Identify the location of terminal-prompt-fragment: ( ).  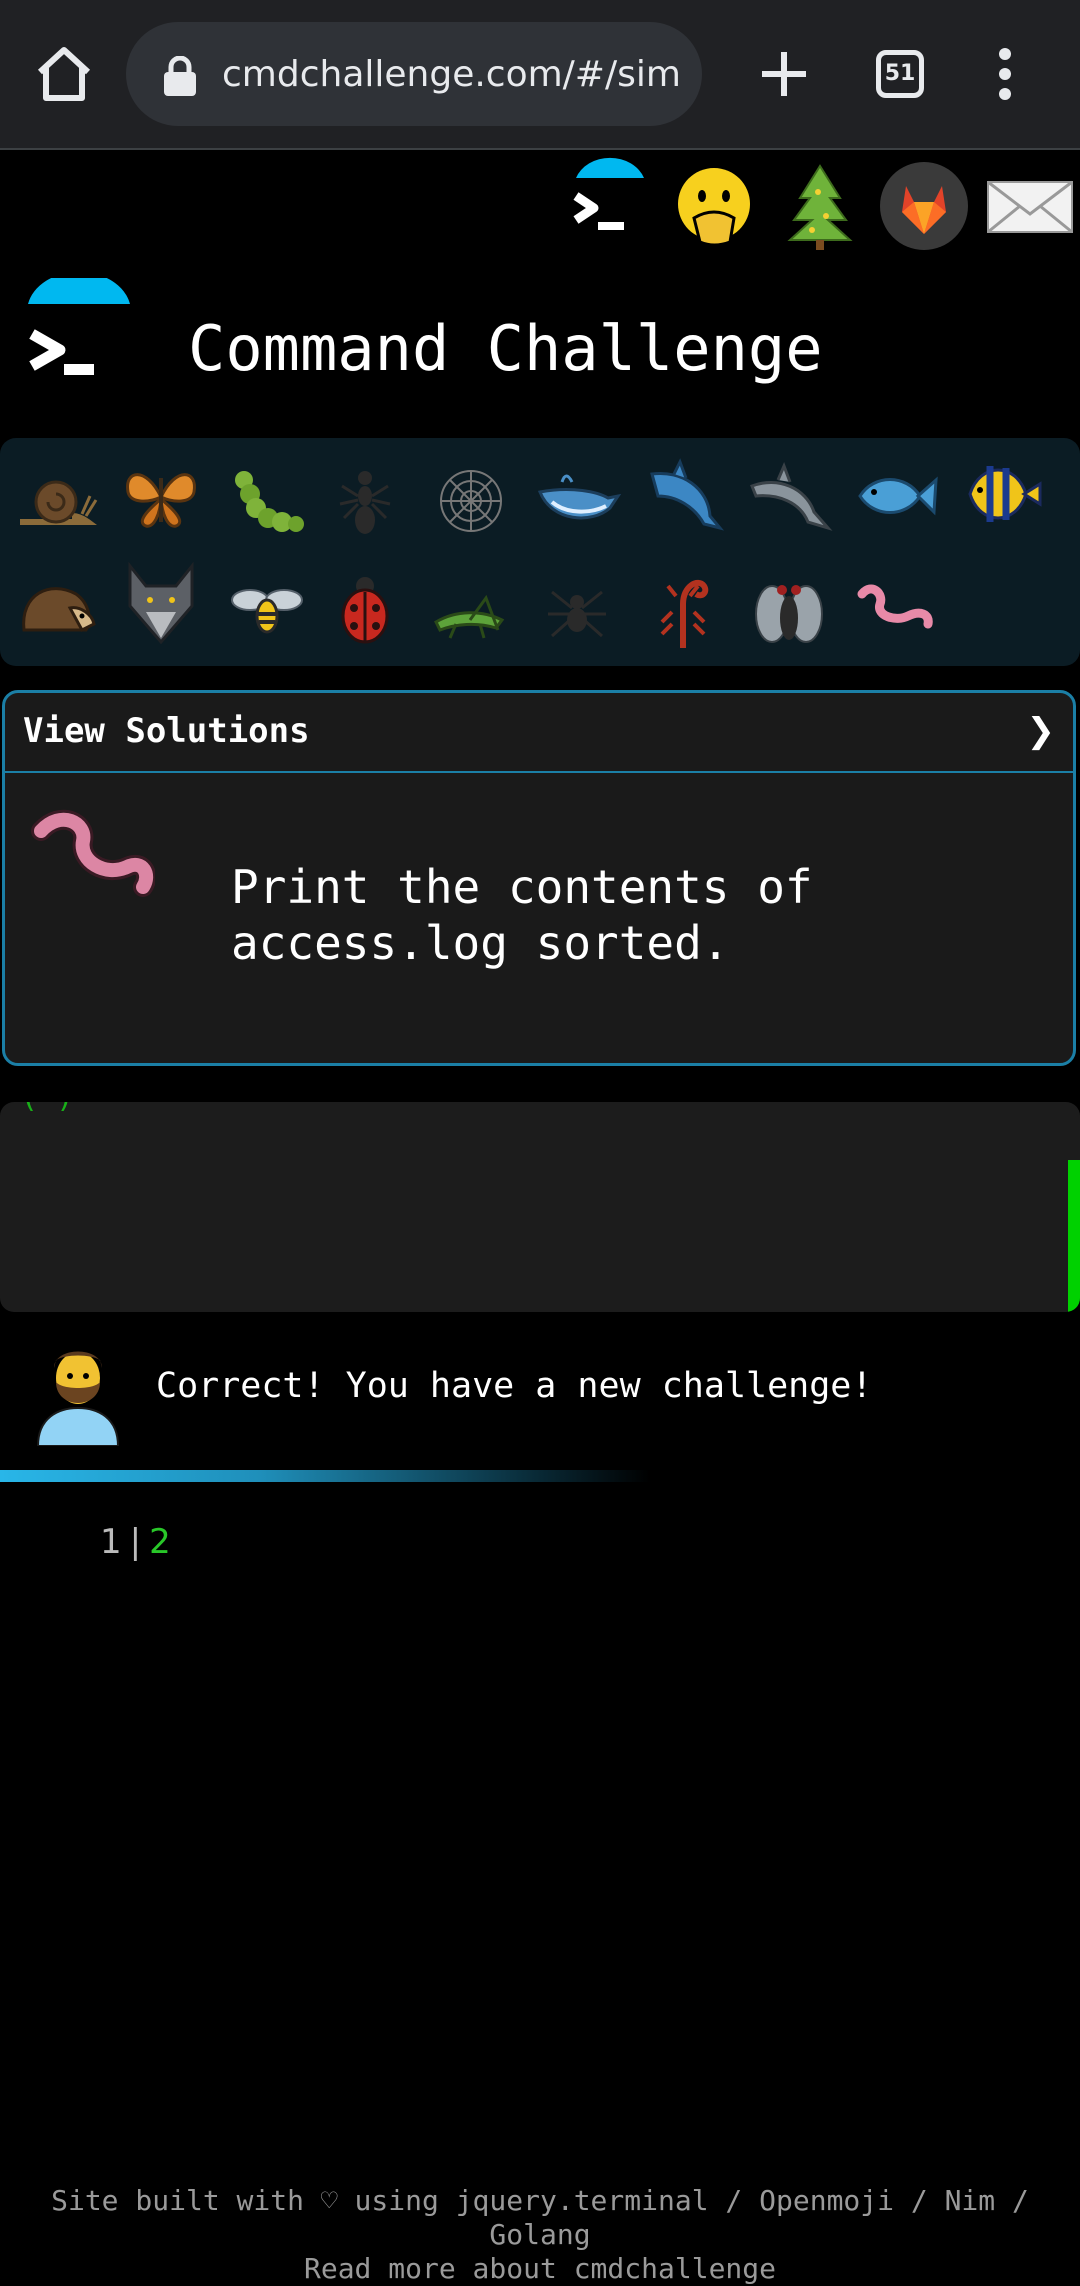
(47, 1108).